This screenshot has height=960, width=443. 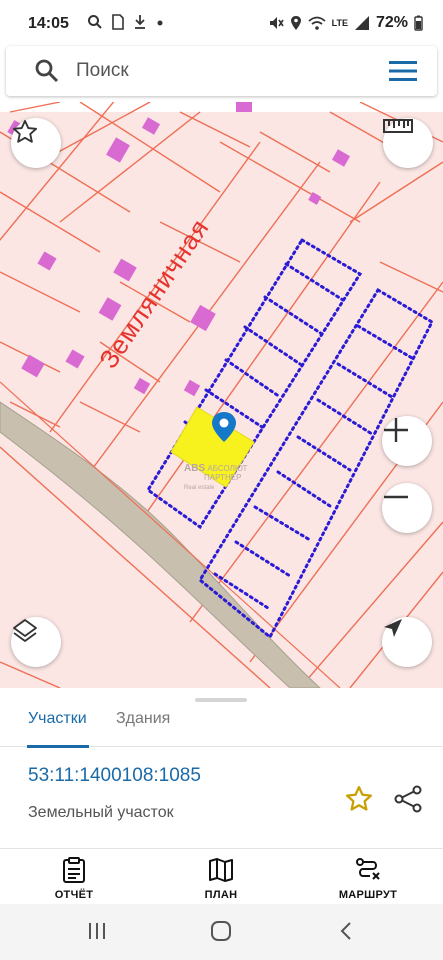 I want to click on ruler-icon, so click(x=398, y=126).